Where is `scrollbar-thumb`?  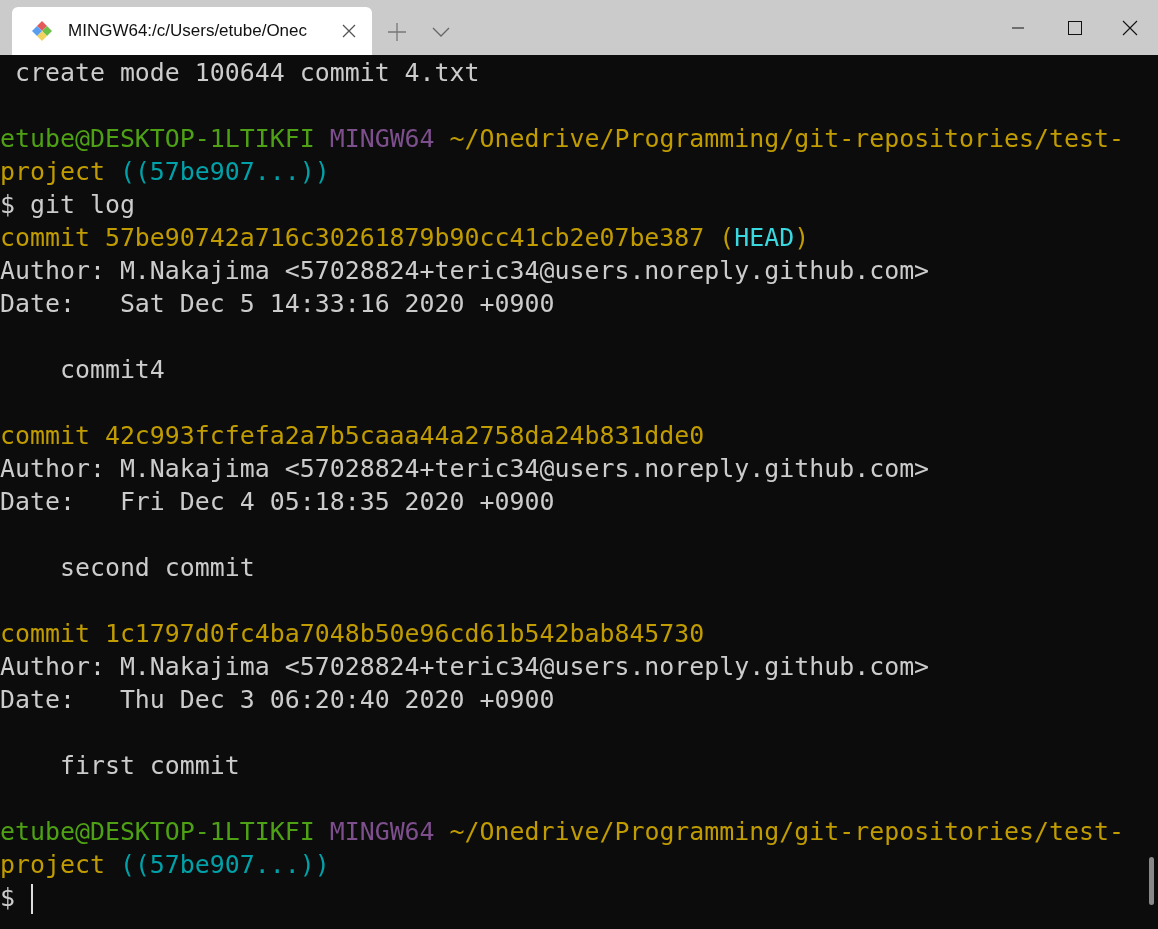
scrollbar-thumb is located at coordinates (1151, 881).